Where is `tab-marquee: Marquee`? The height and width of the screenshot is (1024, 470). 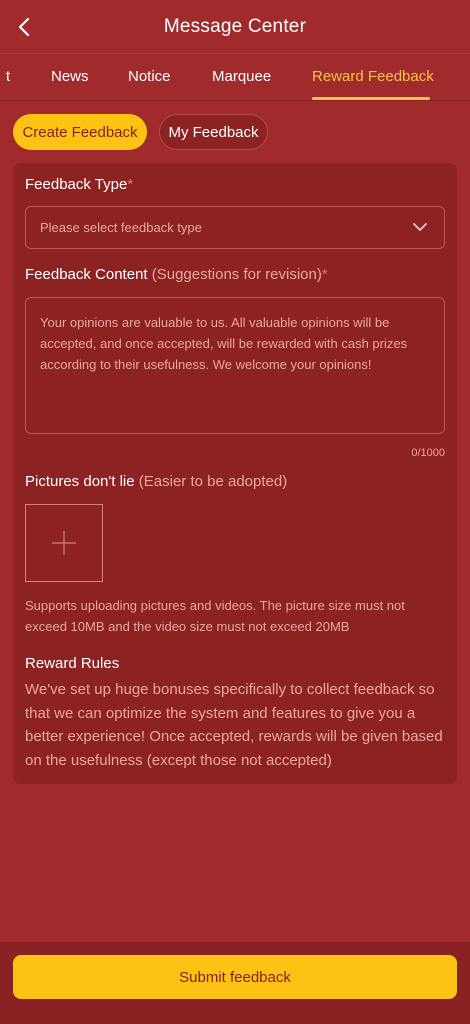
tab-marquee: Marquee is located at coordinates (241, 76).